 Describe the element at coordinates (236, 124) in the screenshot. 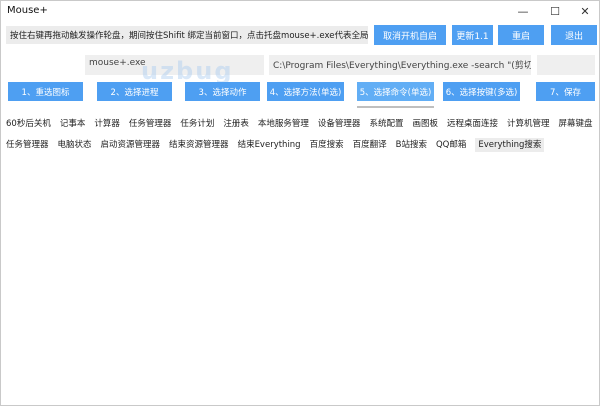

I see `command-tag: 注册表` at that location.